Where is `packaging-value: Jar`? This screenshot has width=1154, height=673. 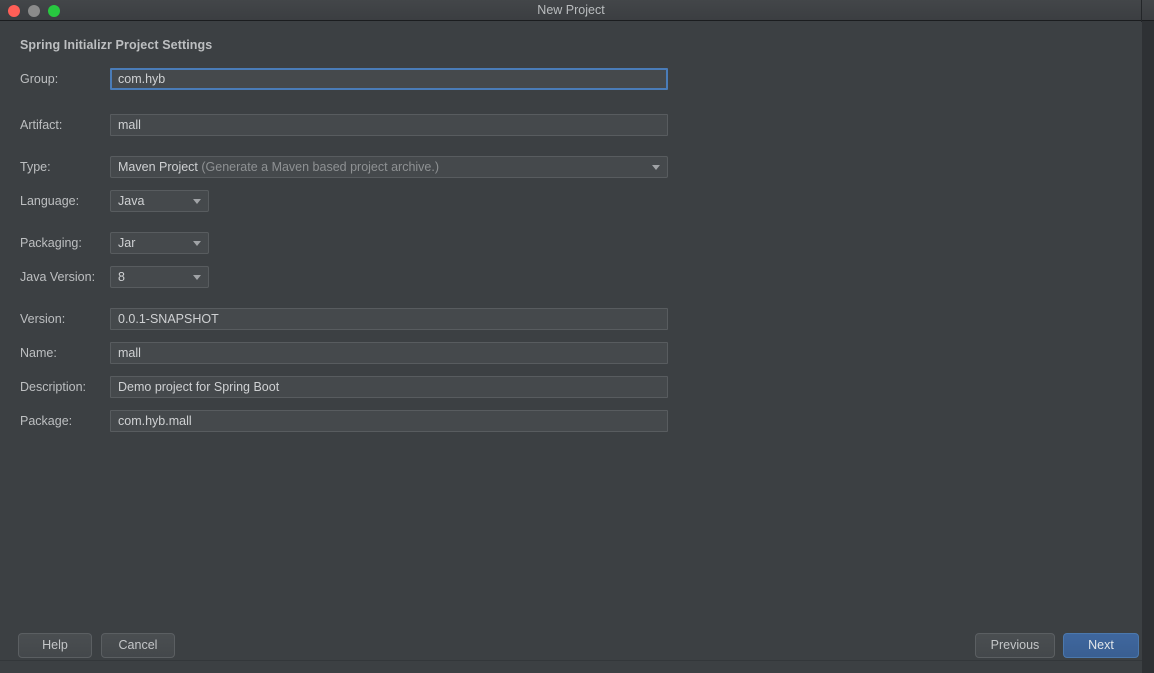
packaging-value: Jar is located at coordinates (127, 243).